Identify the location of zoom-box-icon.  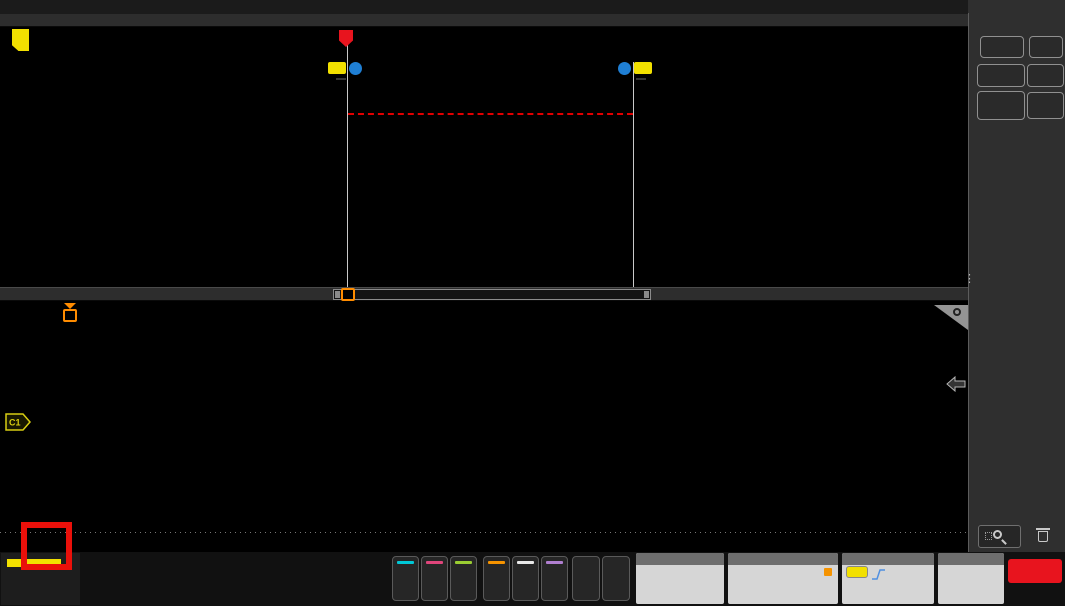
(988, 536).